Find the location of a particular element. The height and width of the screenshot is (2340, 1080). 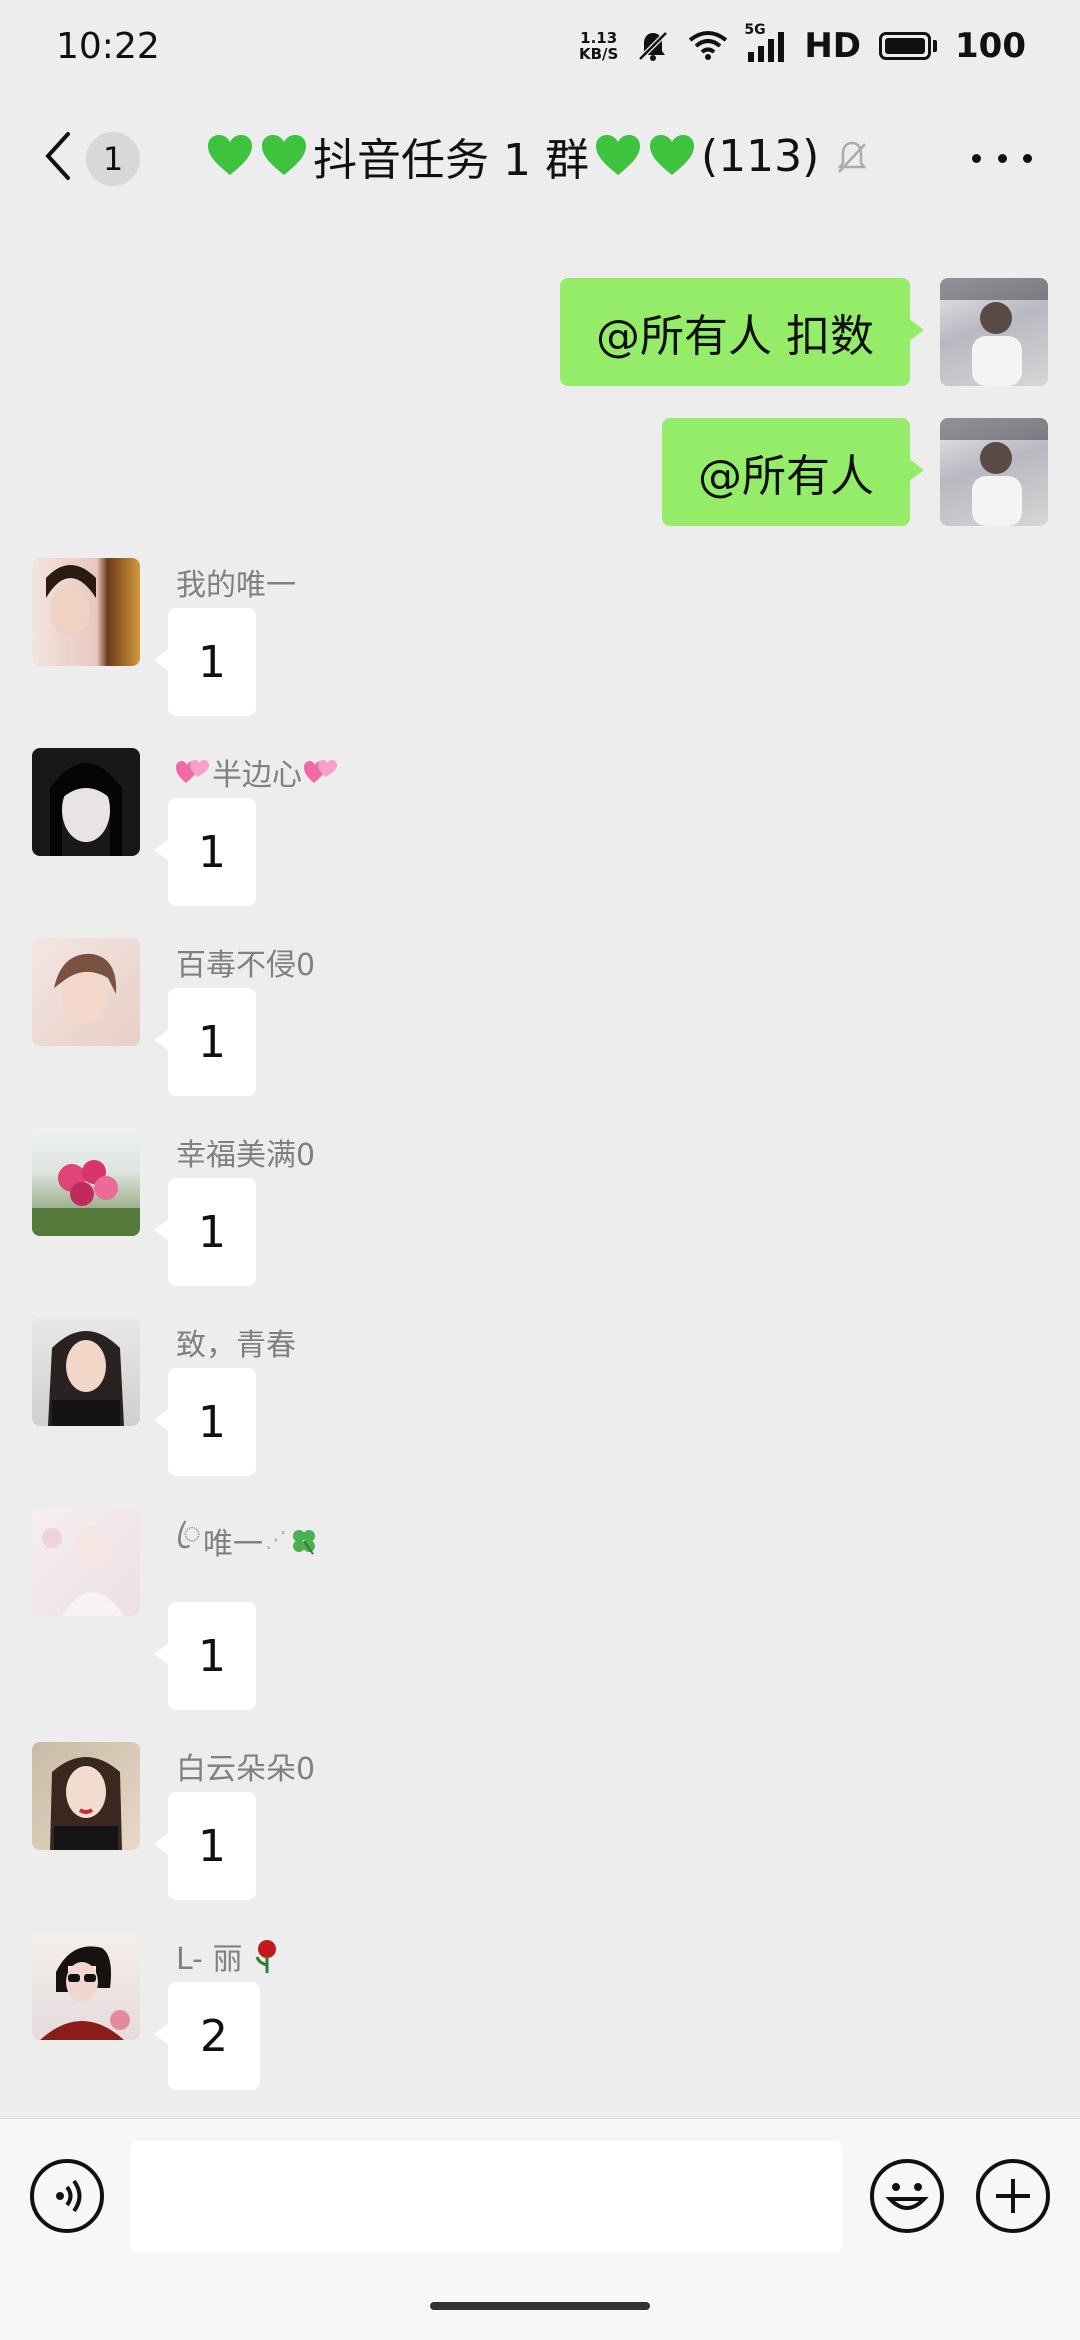

signal-icon: 5G is located at coordinates (765, 42).